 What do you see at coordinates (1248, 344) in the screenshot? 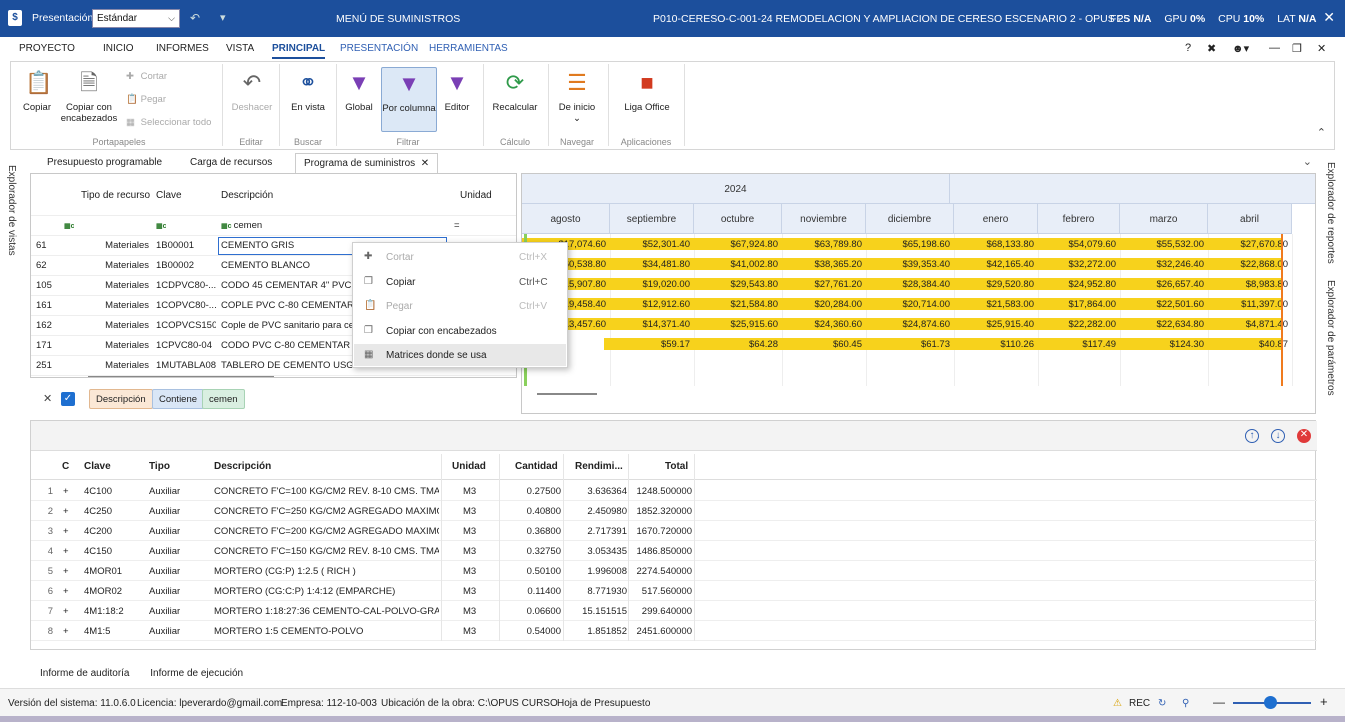
I see `supply-amount: $40.87` at bounding box center [1248, 344].